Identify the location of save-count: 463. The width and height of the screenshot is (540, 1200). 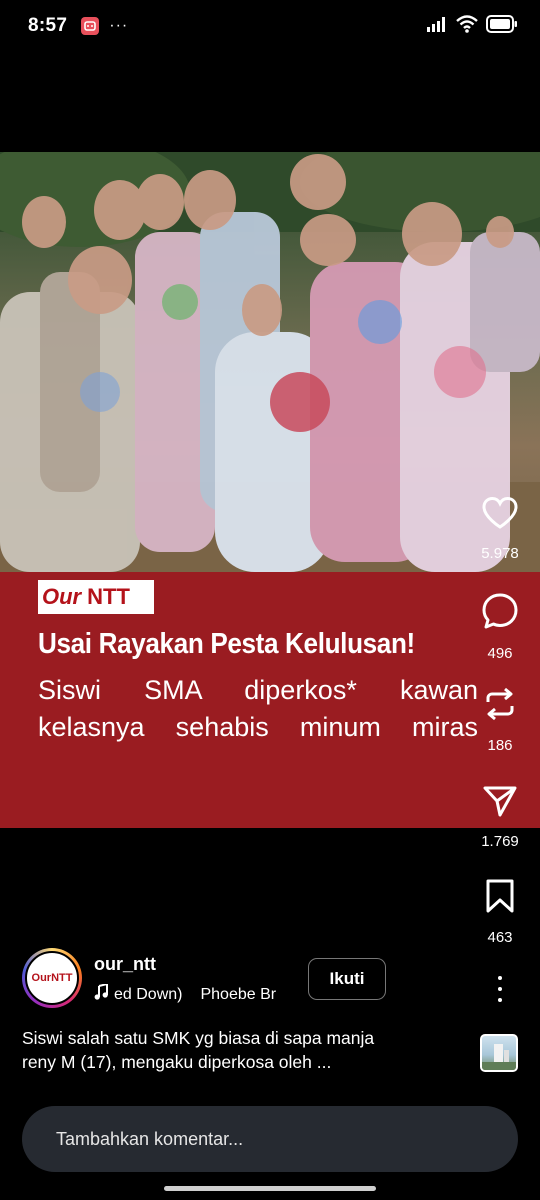
(500, 937).